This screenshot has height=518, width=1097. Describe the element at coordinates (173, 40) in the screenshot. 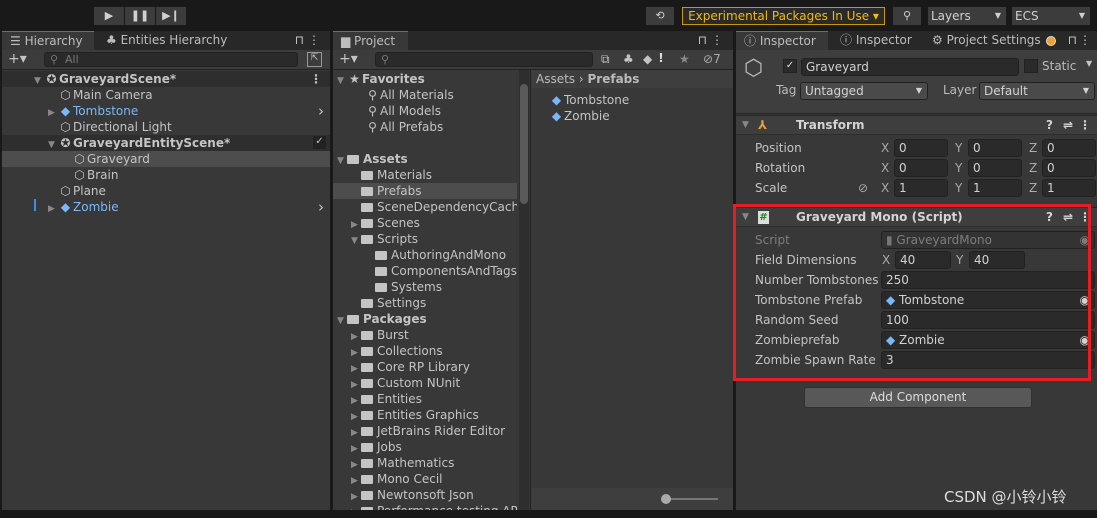

I see `tab-entities-hierarchy: ♣ Entities Hierarchy` at that location.